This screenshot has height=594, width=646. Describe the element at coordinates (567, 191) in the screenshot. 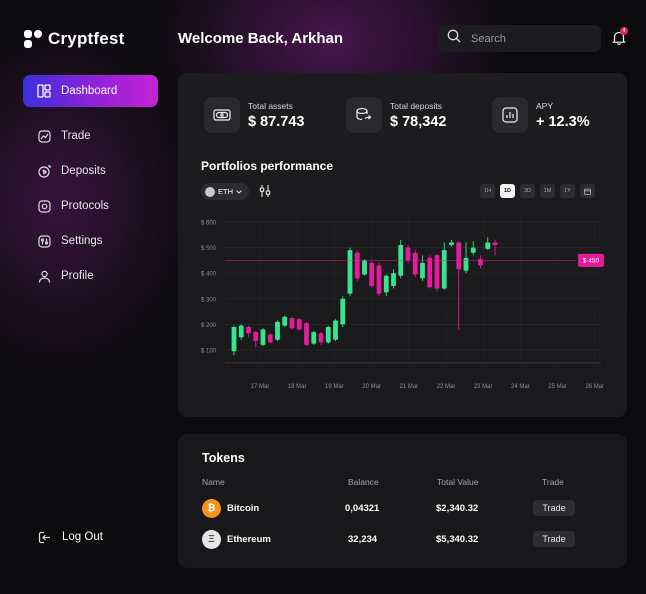

I see `range-1y: 1Y` at that location.